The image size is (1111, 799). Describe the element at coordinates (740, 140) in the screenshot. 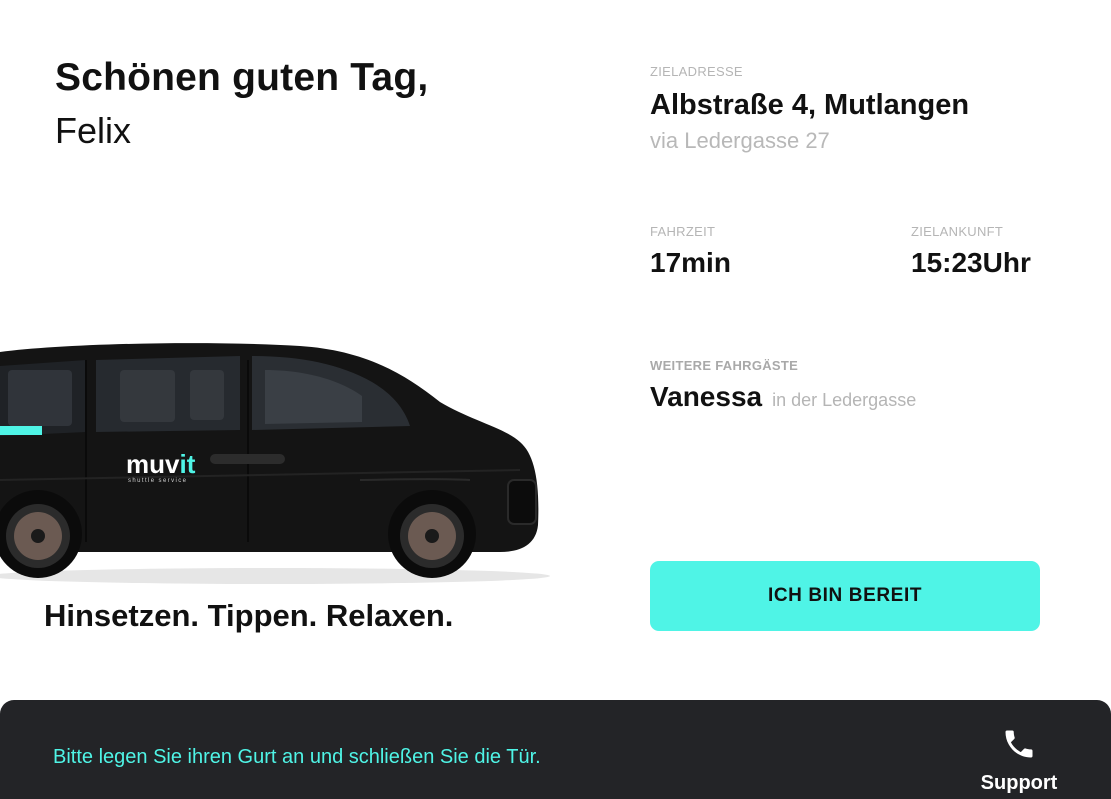

I see `destination-via: via Ledergasse 27` at that location.